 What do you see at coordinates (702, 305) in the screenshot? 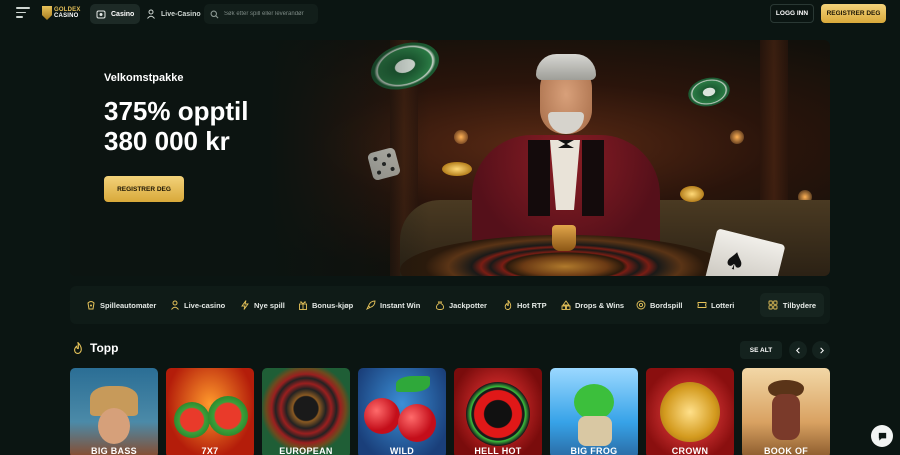
I see `ticket-icon` at bounding box center [702, 305].